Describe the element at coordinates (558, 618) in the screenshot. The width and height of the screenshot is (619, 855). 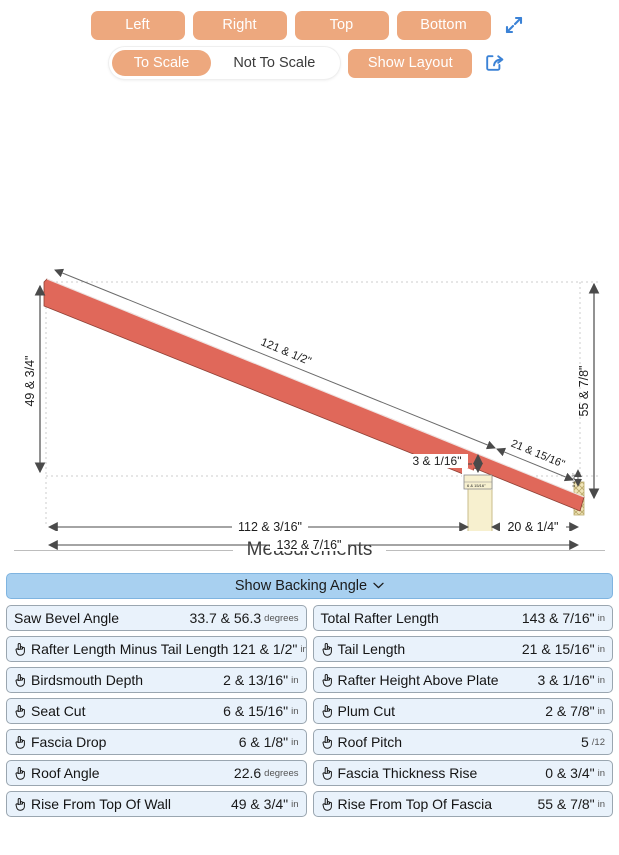
I see `measurement-value: 143 & 7/16"` at that location.